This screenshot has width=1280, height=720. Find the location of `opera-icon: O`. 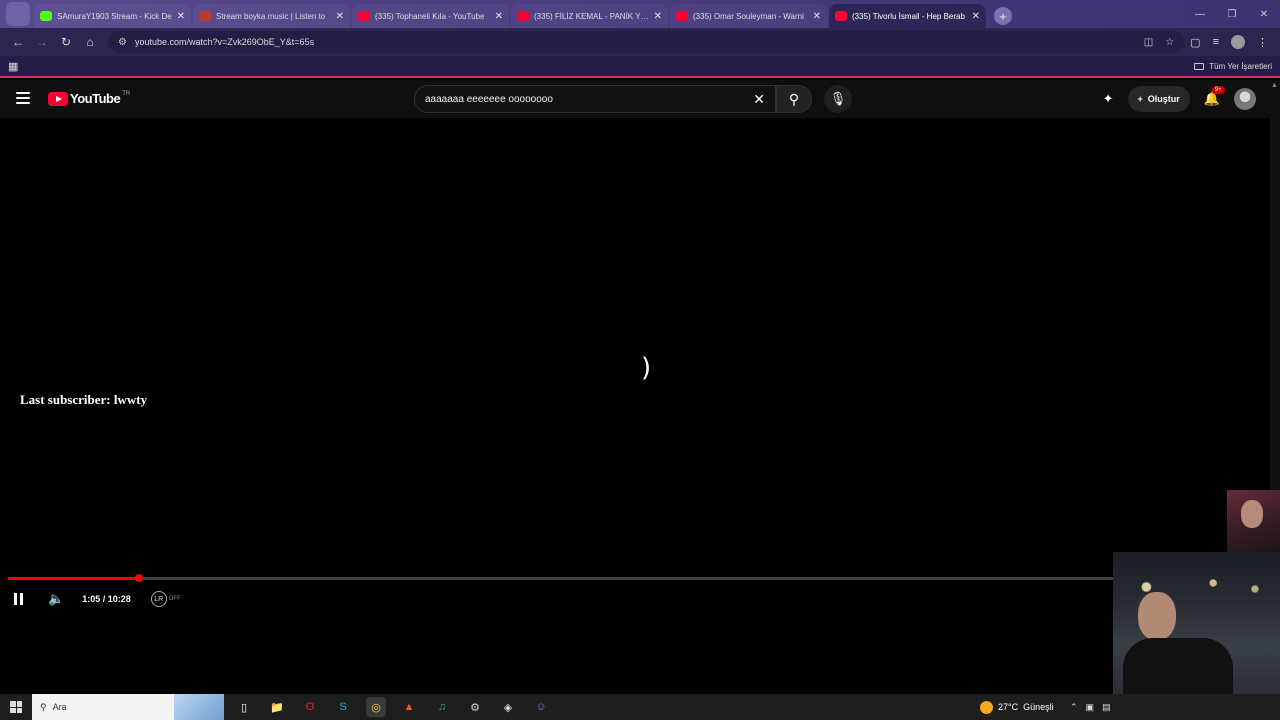

opera-icon: O is located at coordinates (310, 707).